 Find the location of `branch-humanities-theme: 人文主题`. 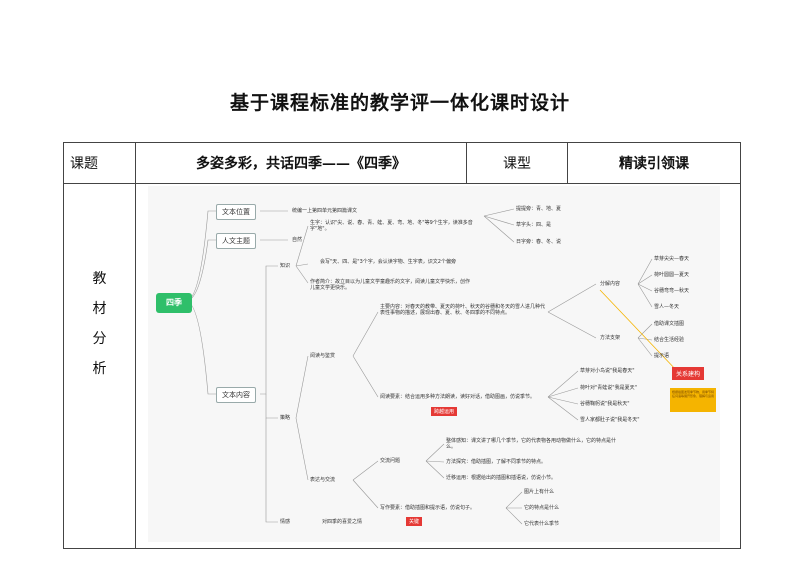

branch-humanities-theme: 人文主题 is located at coordinates (236, 241).